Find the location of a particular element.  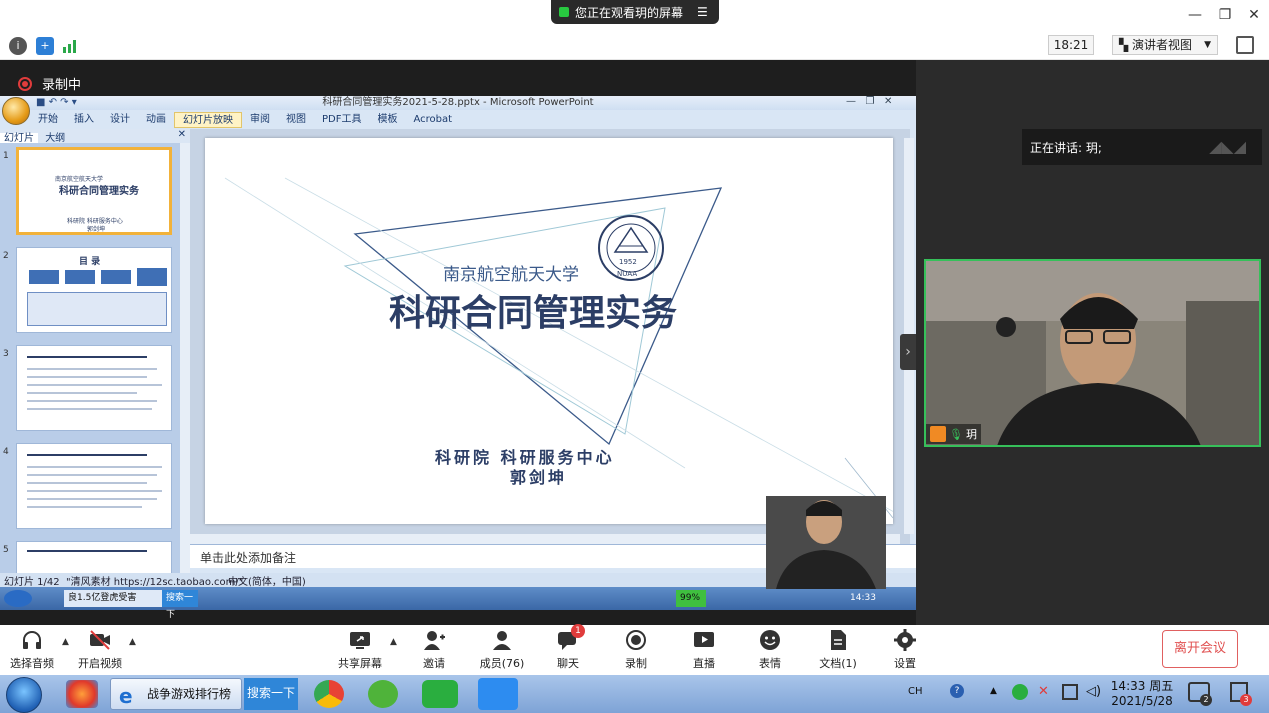

slide-thumbnail-2: 目 录 is located at coordinates (94, 290).